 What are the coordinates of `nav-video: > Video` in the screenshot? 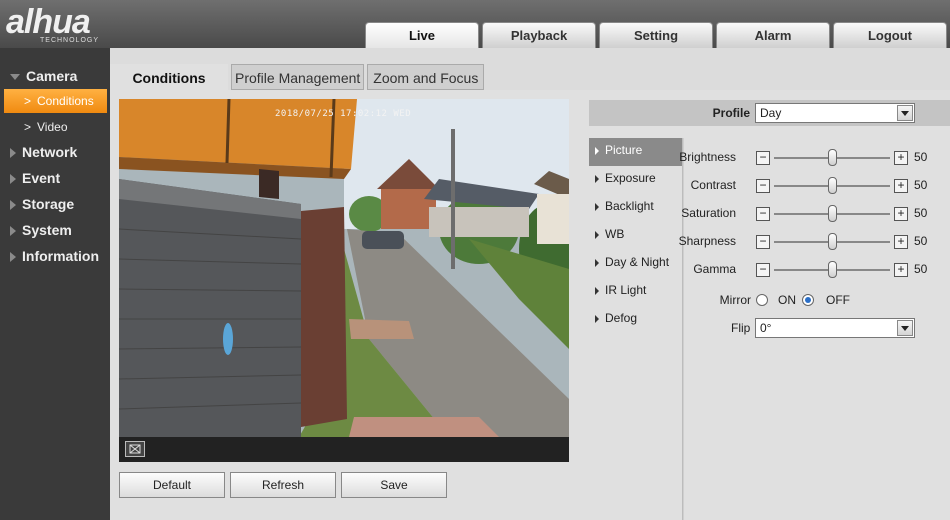 It's located at (55, 127).